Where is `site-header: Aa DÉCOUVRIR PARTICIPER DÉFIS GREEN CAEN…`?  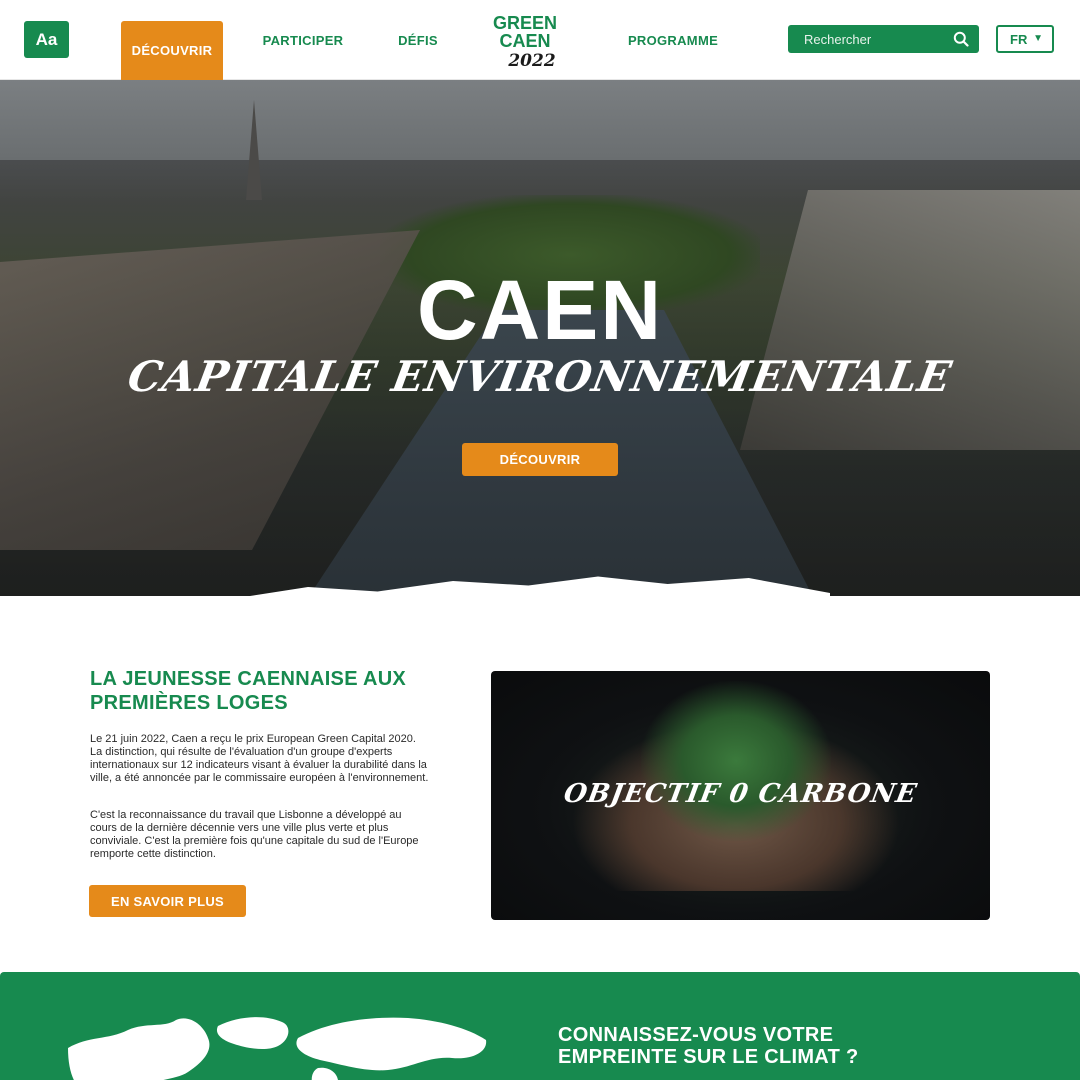
site-header: Aa DÉCOUVRIR PARTICIPER DÉFIS GREEN CAEN… is located at coordinates (540, 40).